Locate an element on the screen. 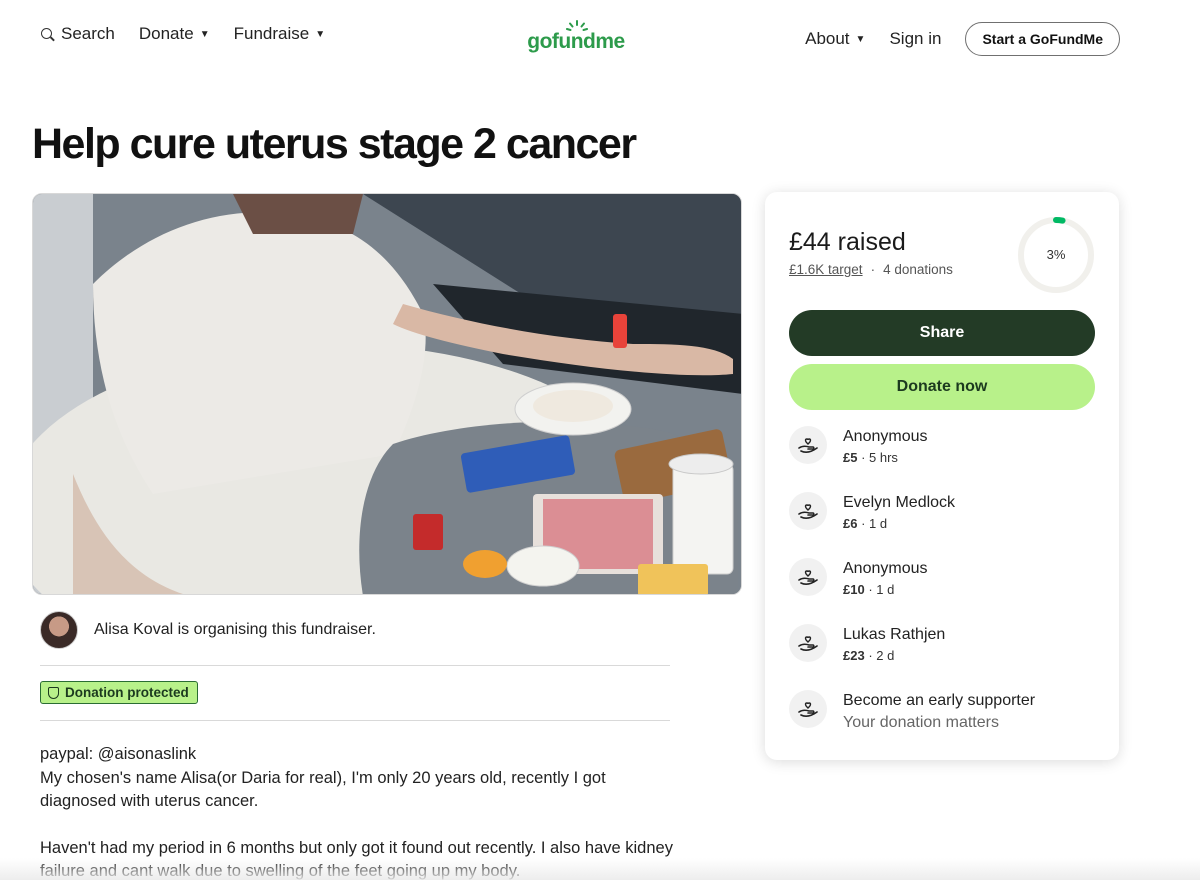 This screenshot has height=880, width=1200. logo-text: gofundme is located at coordinates (576, 41).